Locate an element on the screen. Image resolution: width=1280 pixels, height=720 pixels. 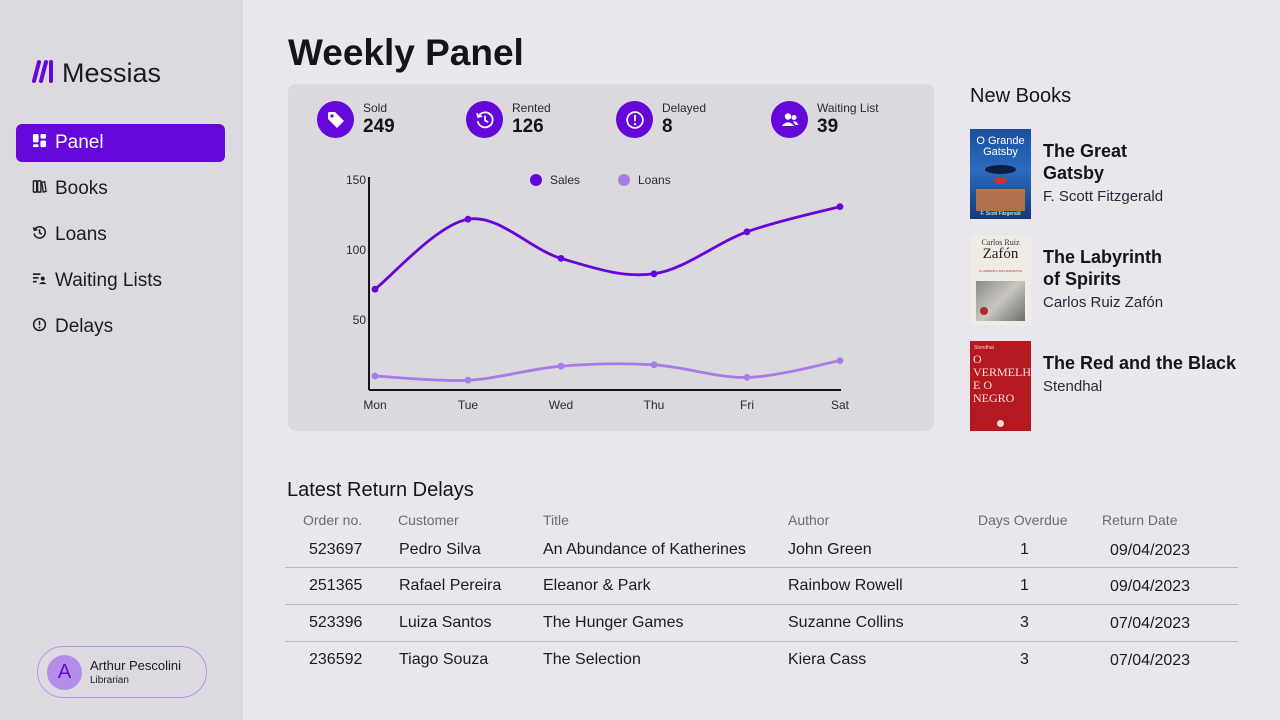
cell-customer: Rafael Pereira is located at coordinates (450, 585).